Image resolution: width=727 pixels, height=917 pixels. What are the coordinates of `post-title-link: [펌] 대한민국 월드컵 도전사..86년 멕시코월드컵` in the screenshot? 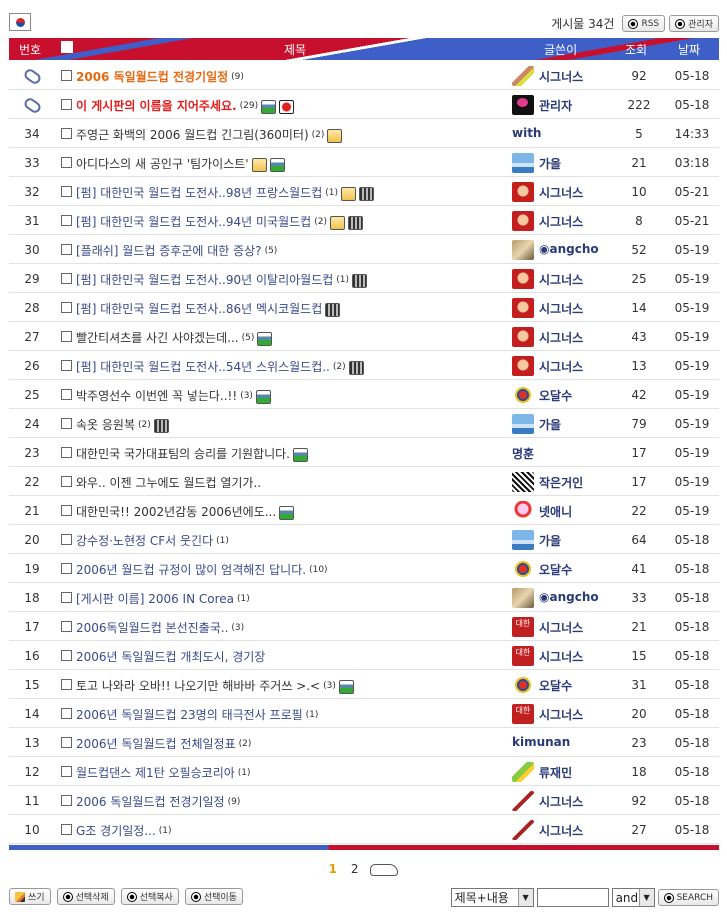 It's located at (199, 308).